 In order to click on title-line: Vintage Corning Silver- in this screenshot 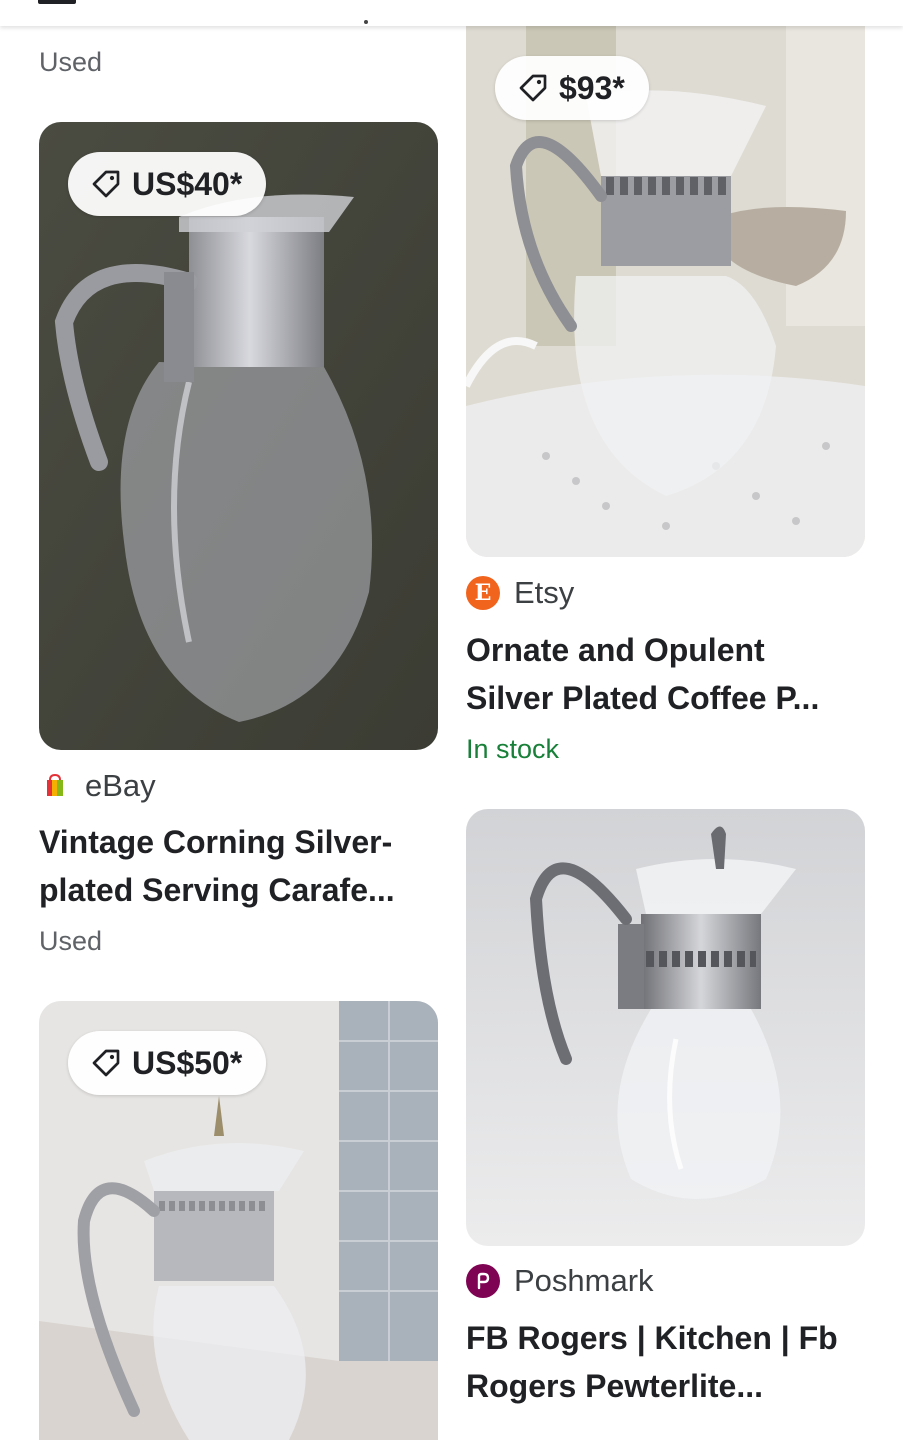, I will do `click(216, 842)`.